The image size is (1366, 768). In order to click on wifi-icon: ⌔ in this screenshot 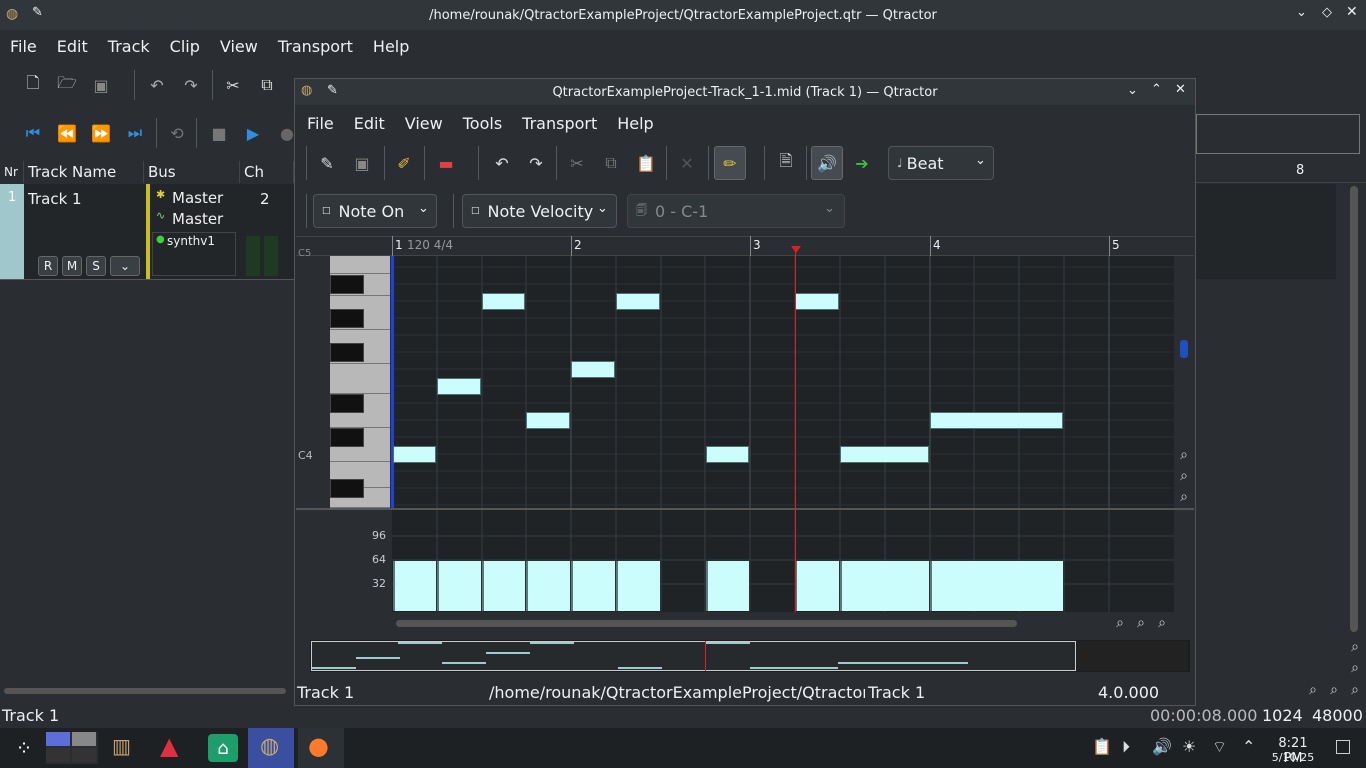, I will do `click(1219, 747)`.